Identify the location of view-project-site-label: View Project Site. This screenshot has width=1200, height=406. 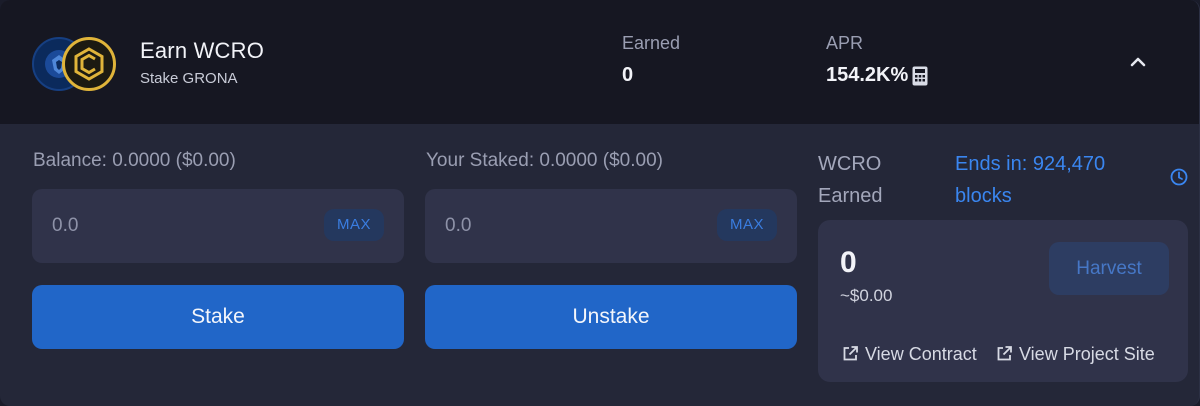
(1087, 354).